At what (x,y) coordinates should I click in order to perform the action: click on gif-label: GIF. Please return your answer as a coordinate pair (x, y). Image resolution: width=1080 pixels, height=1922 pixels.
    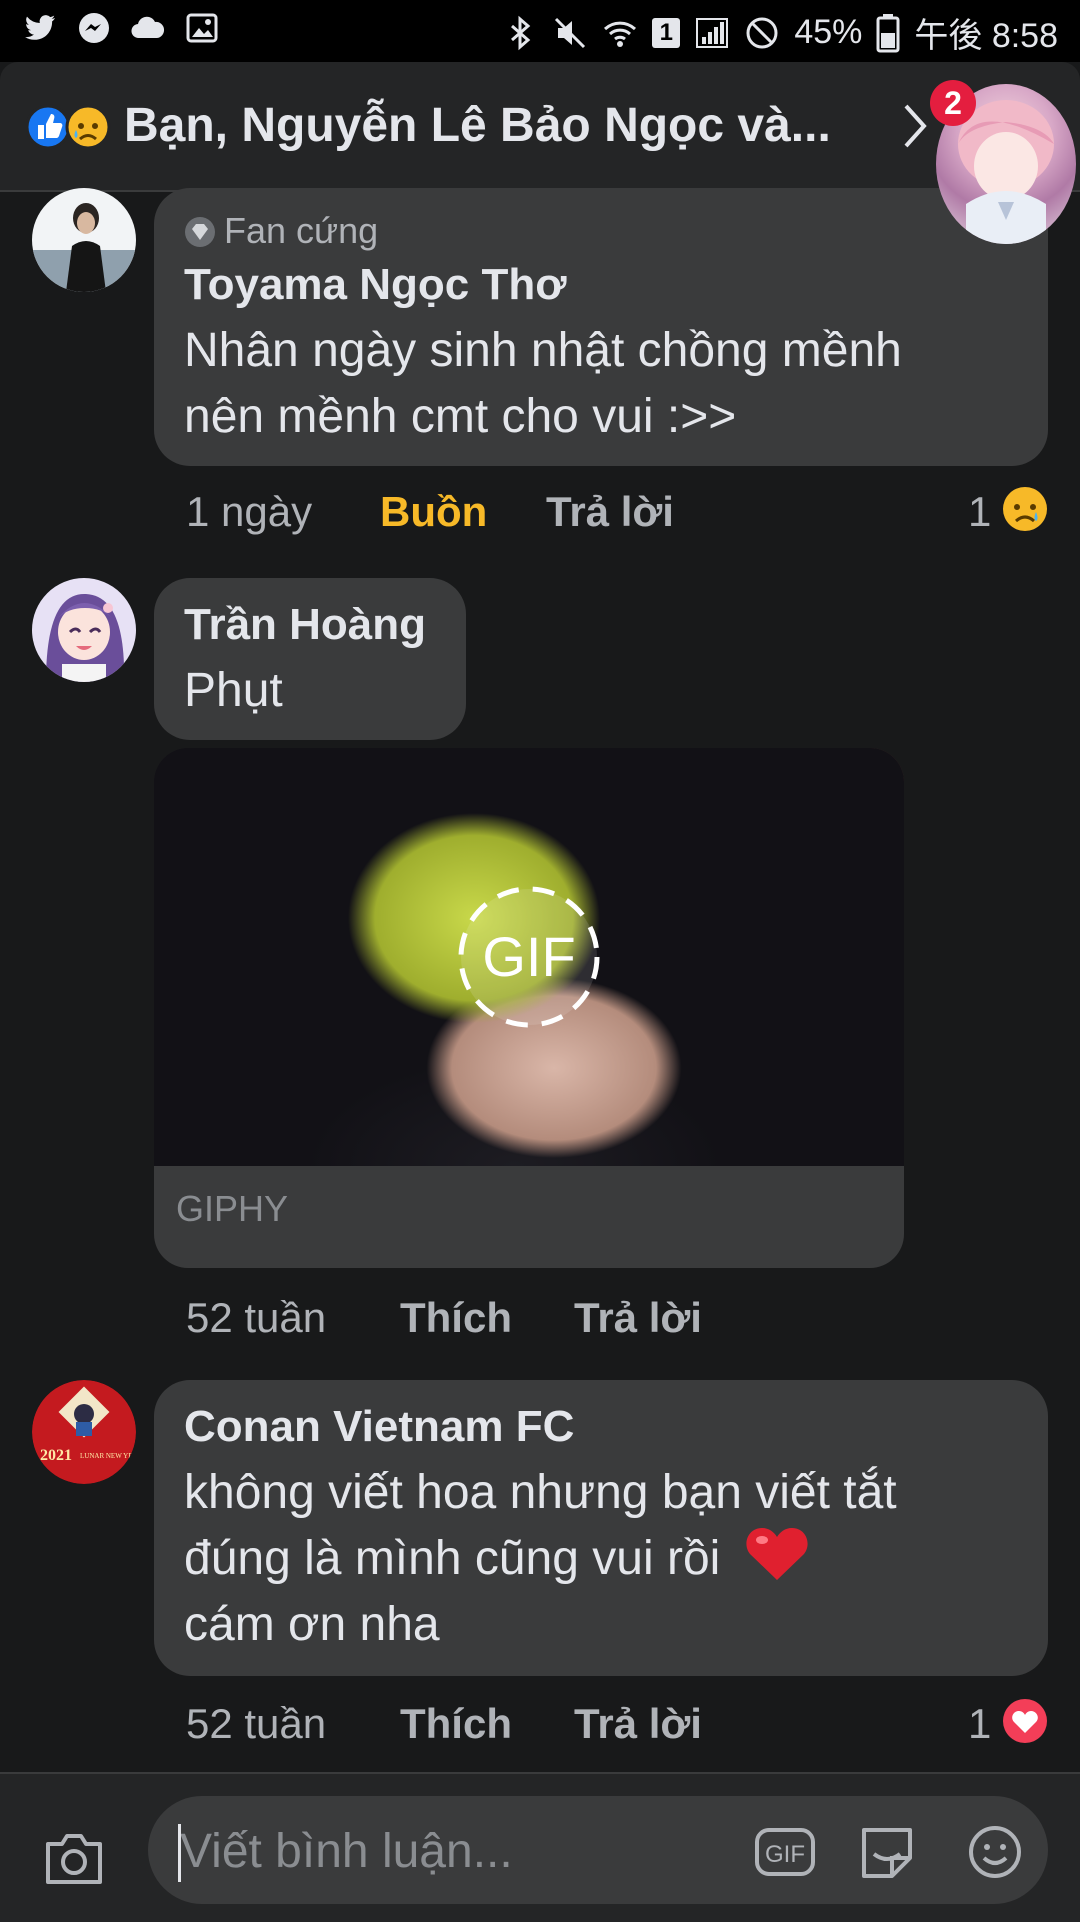
    Looking at the image, I should click on (529, 956).